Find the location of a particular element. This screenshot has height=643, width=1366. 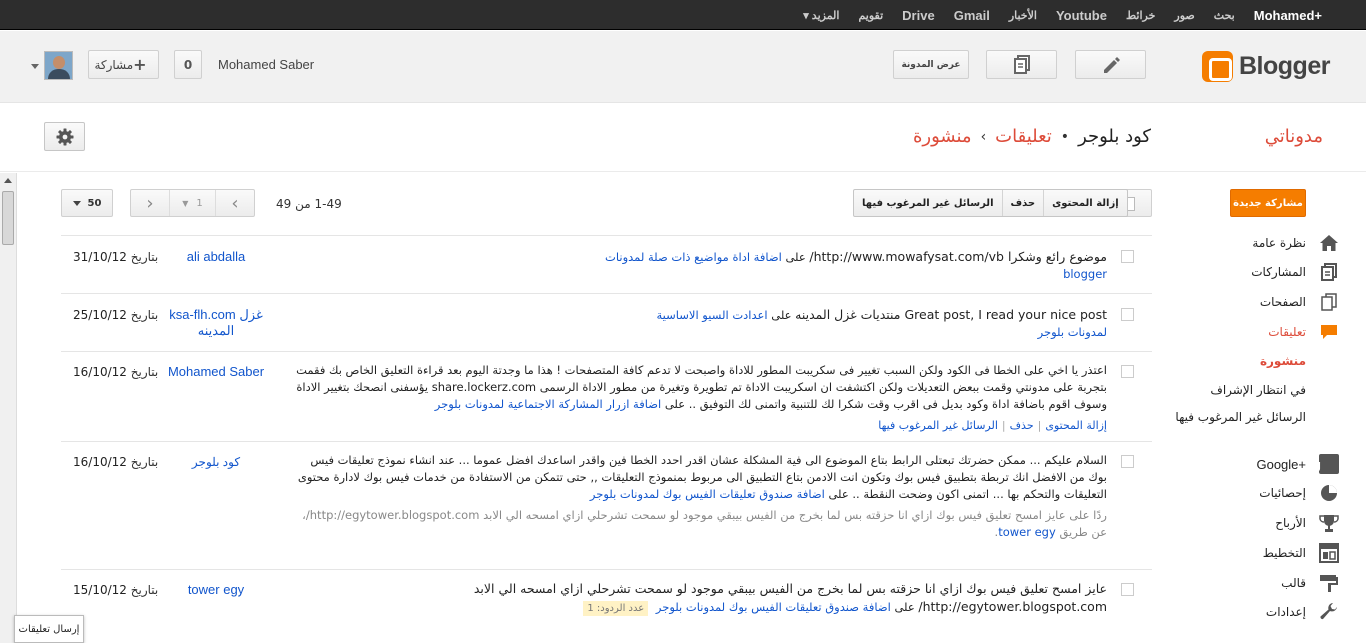

trophy-icon is located at coordinates (1329, 523).